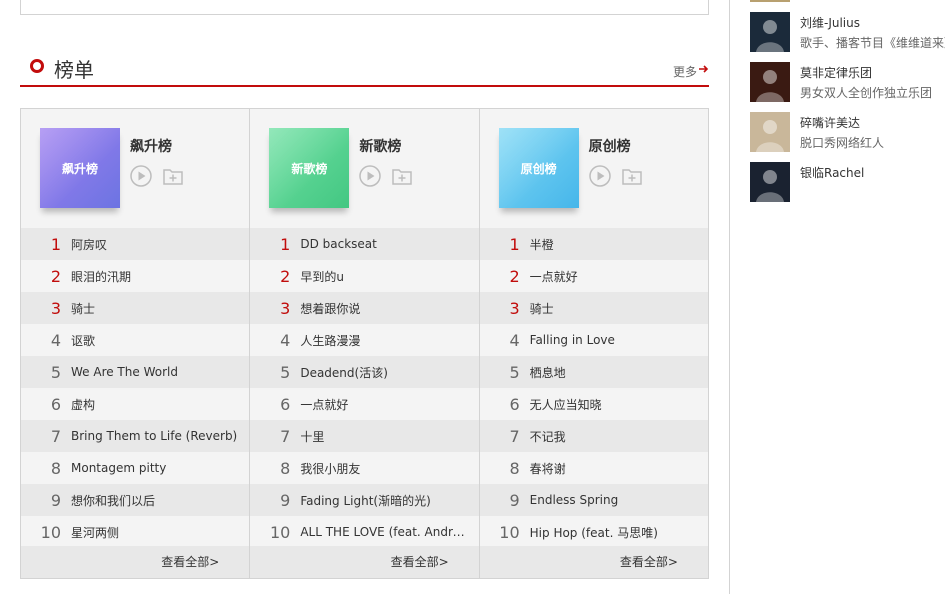 This screenshot has height=594, width=945. I want to click on song-name: ALL THE LOVE (feat. Andre Power), so click(384, 532).